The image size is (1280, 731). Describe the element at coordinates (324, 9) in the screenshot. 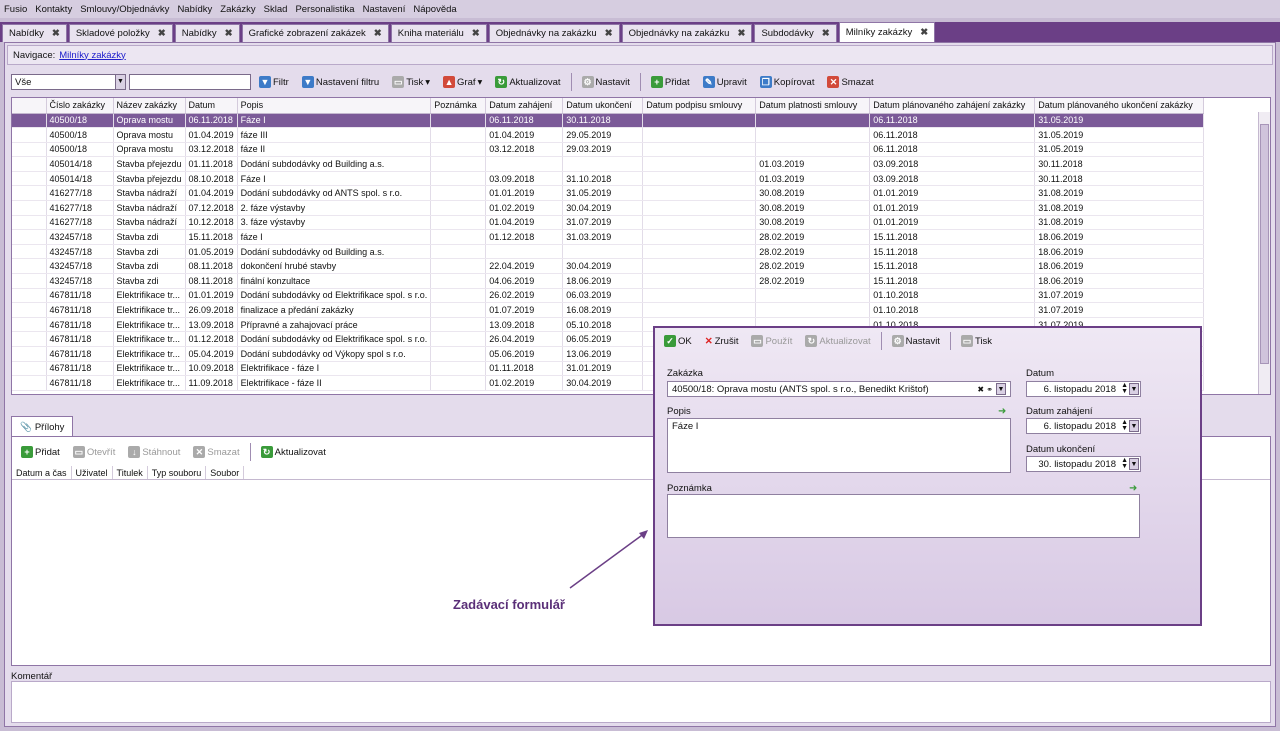

I see `menu-item: Personalistika` at that location.